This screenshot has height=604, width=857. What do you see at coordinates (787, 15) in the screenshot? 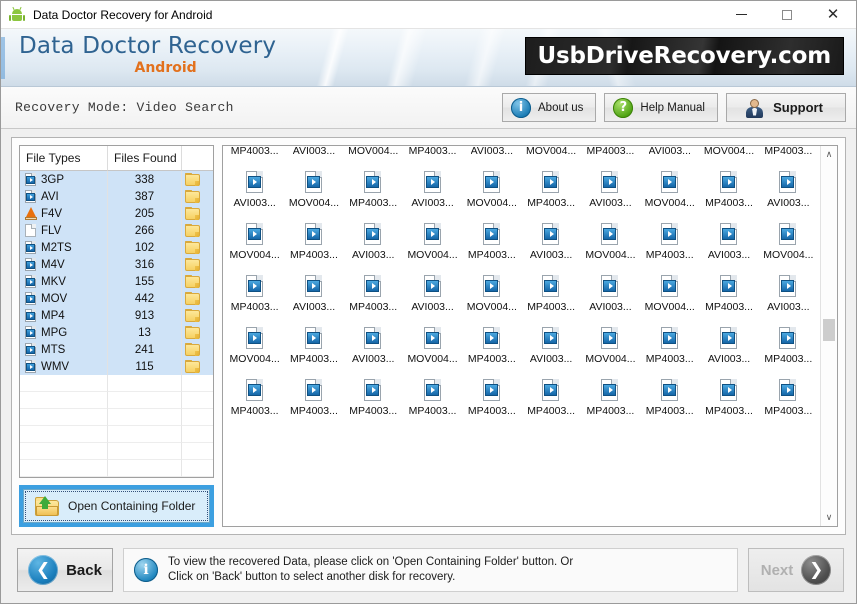
I see `maximize-button` at bounding box center [787, 15].